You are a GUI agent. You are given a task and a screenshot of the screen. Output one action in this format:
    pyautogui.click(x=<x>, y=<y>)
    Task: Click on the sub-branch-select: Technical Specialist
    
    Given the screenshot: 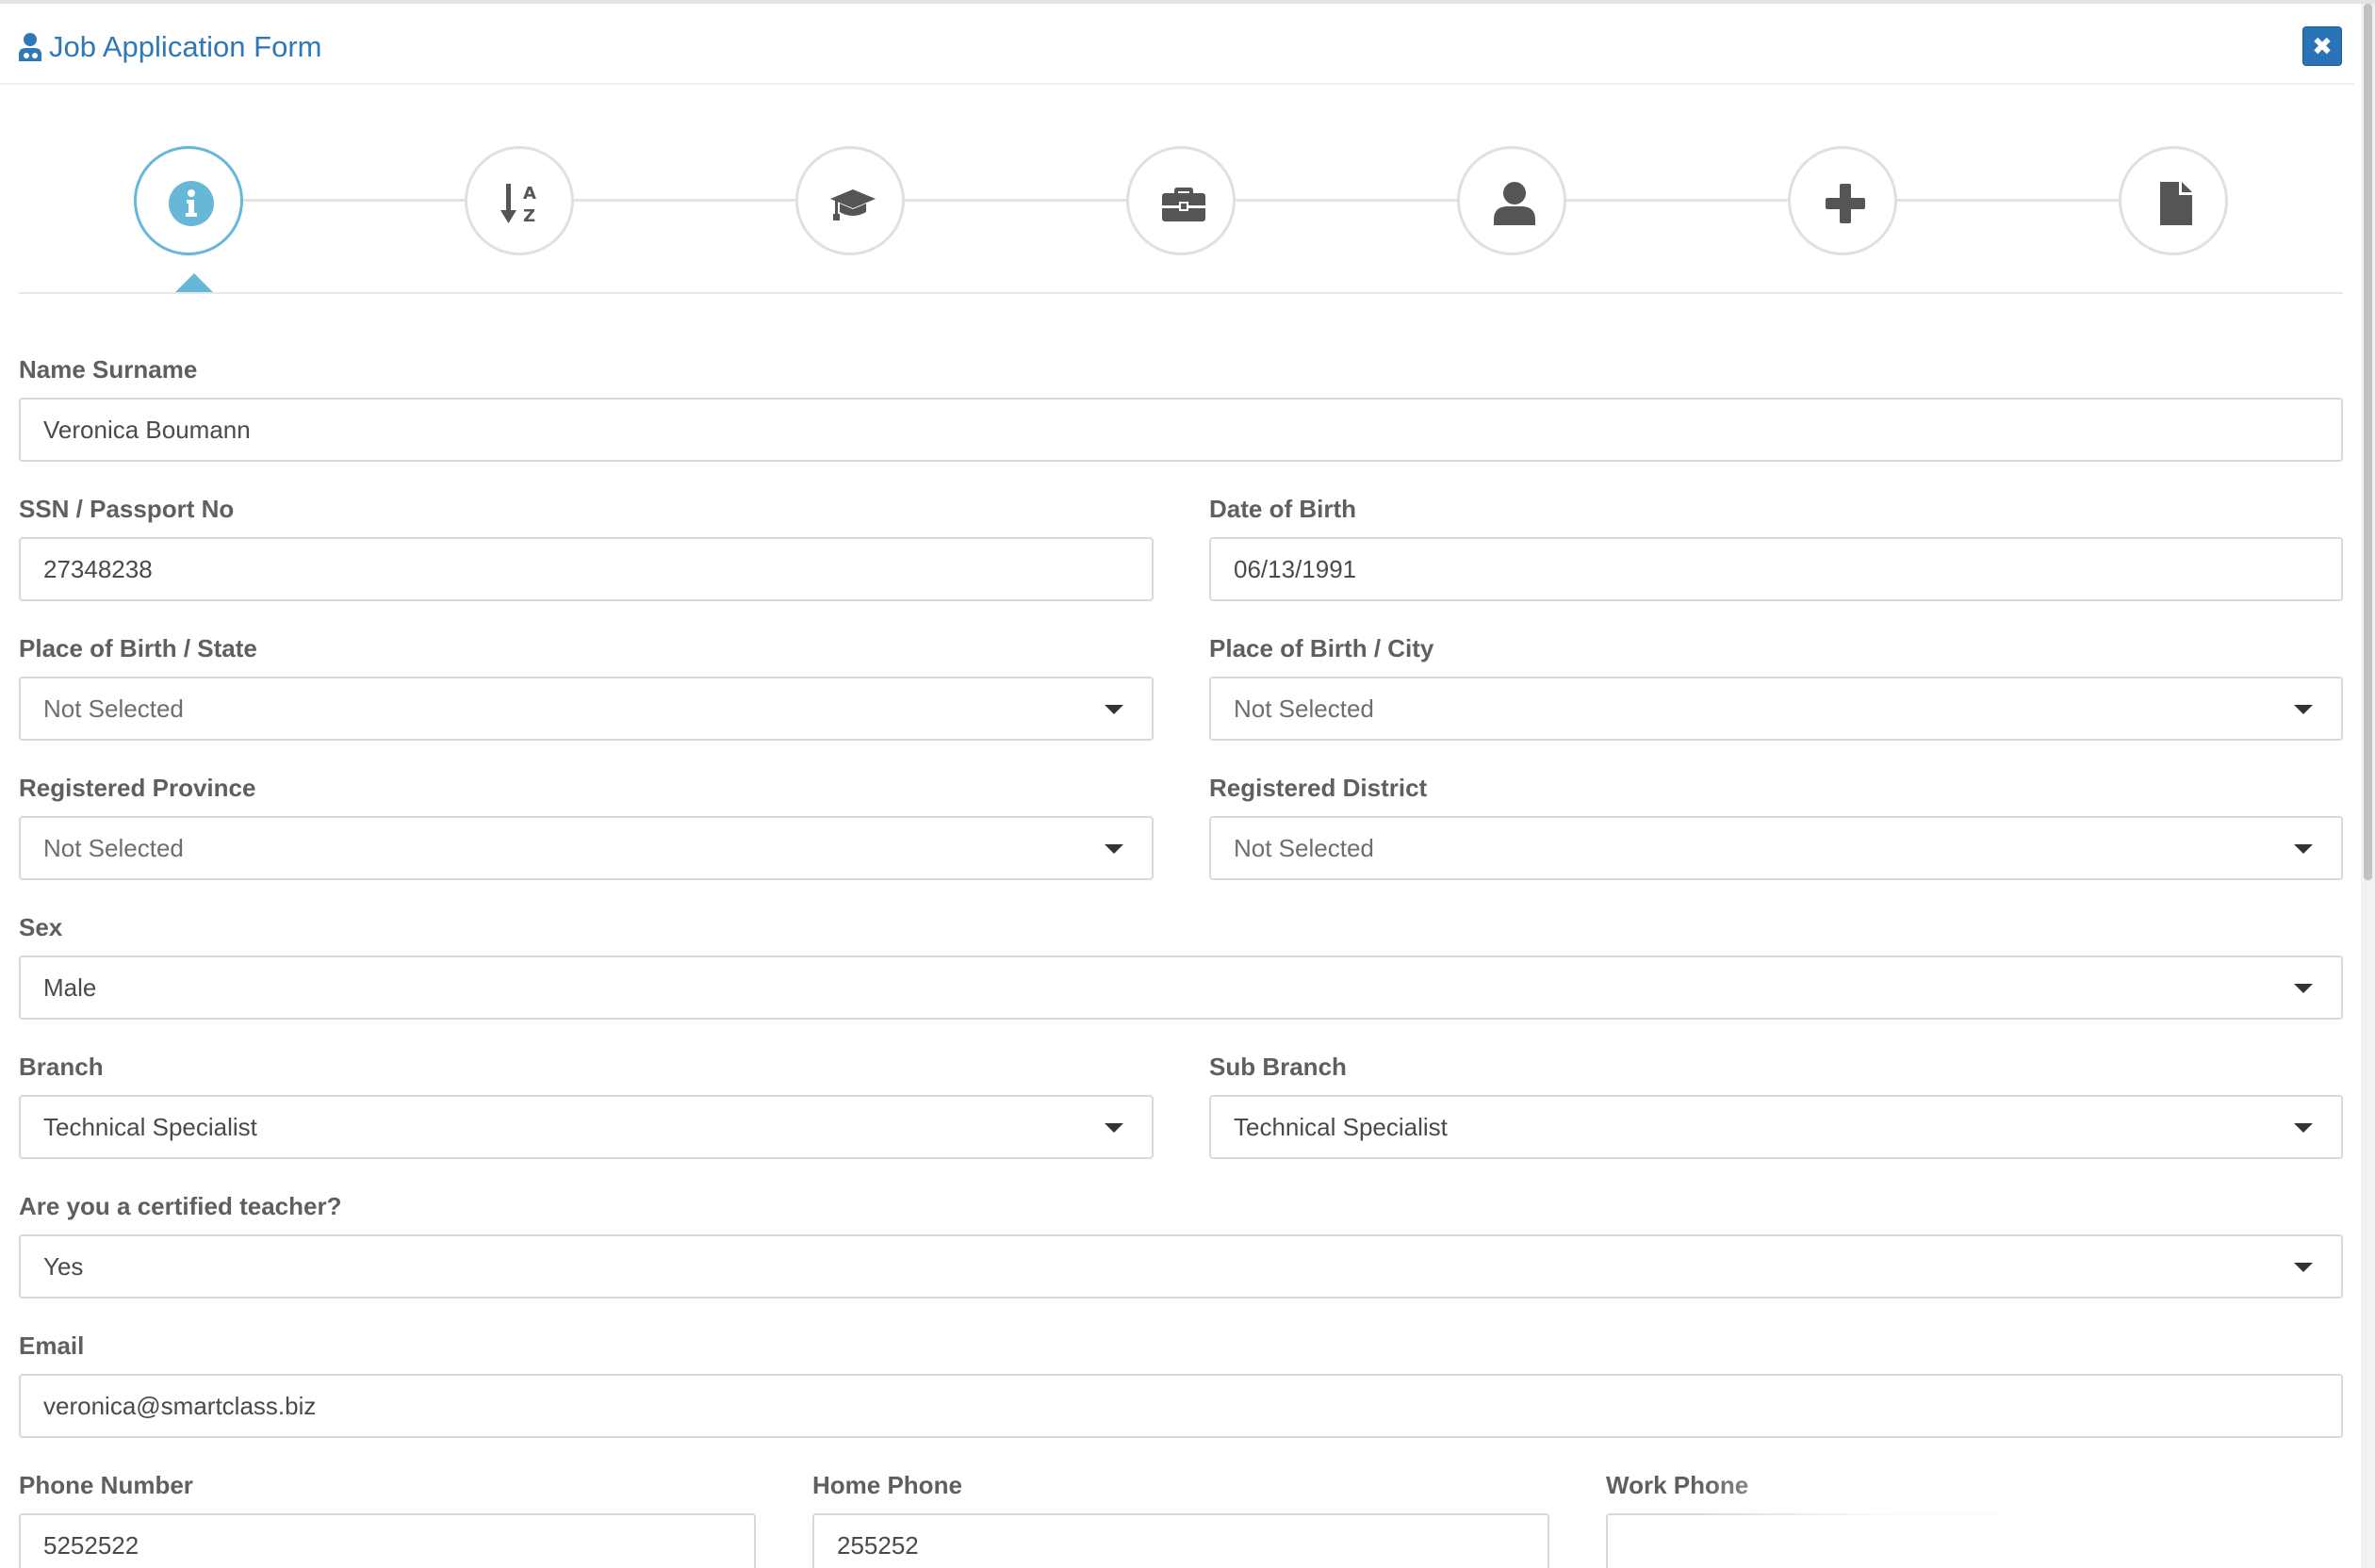 What is the action you would take?
    pyautogui.click(x=1776, y=1127)
    